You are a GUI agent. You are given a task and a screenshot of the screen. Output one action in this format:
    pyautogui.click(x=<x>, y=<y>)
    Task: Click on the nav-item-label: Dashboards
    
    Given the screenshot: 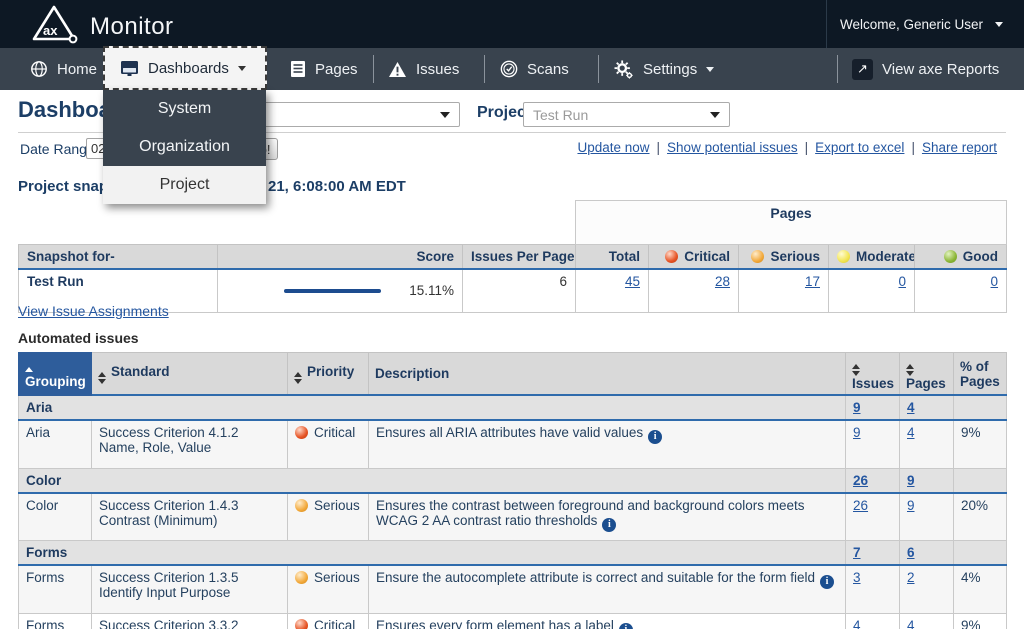 What is the action you would take?
    pyautogui.click(x=188, y=68)
    